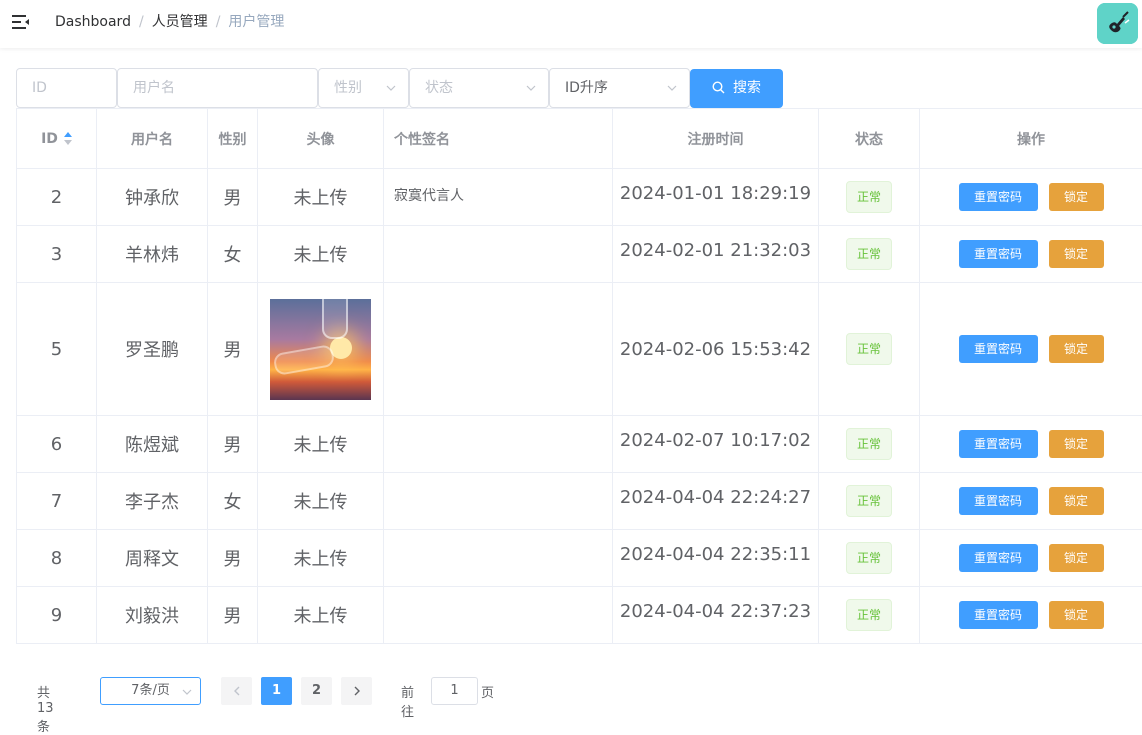 The image size is (1142, 735). I want to click on search-button: 搜索, so click(736, 88).